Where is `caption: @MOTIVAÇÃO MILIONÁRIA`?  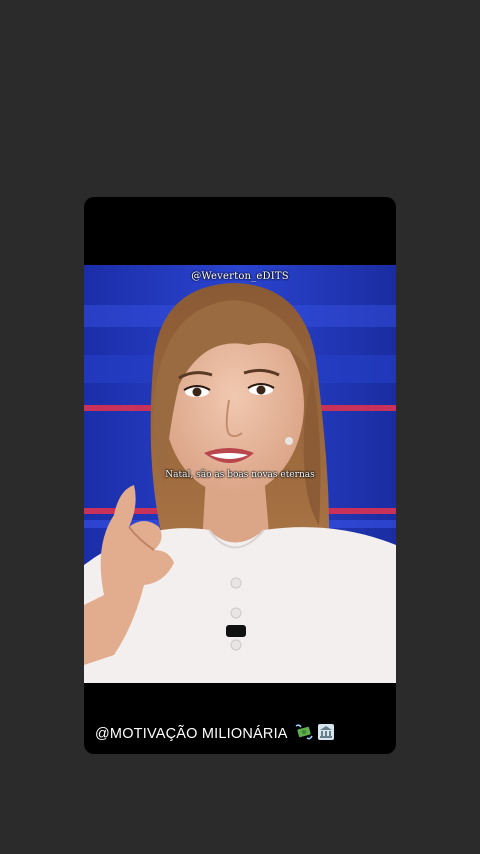 caption: @MOTIVAÇÃO MILIONÁRIA is located at coordinates (215, 734).